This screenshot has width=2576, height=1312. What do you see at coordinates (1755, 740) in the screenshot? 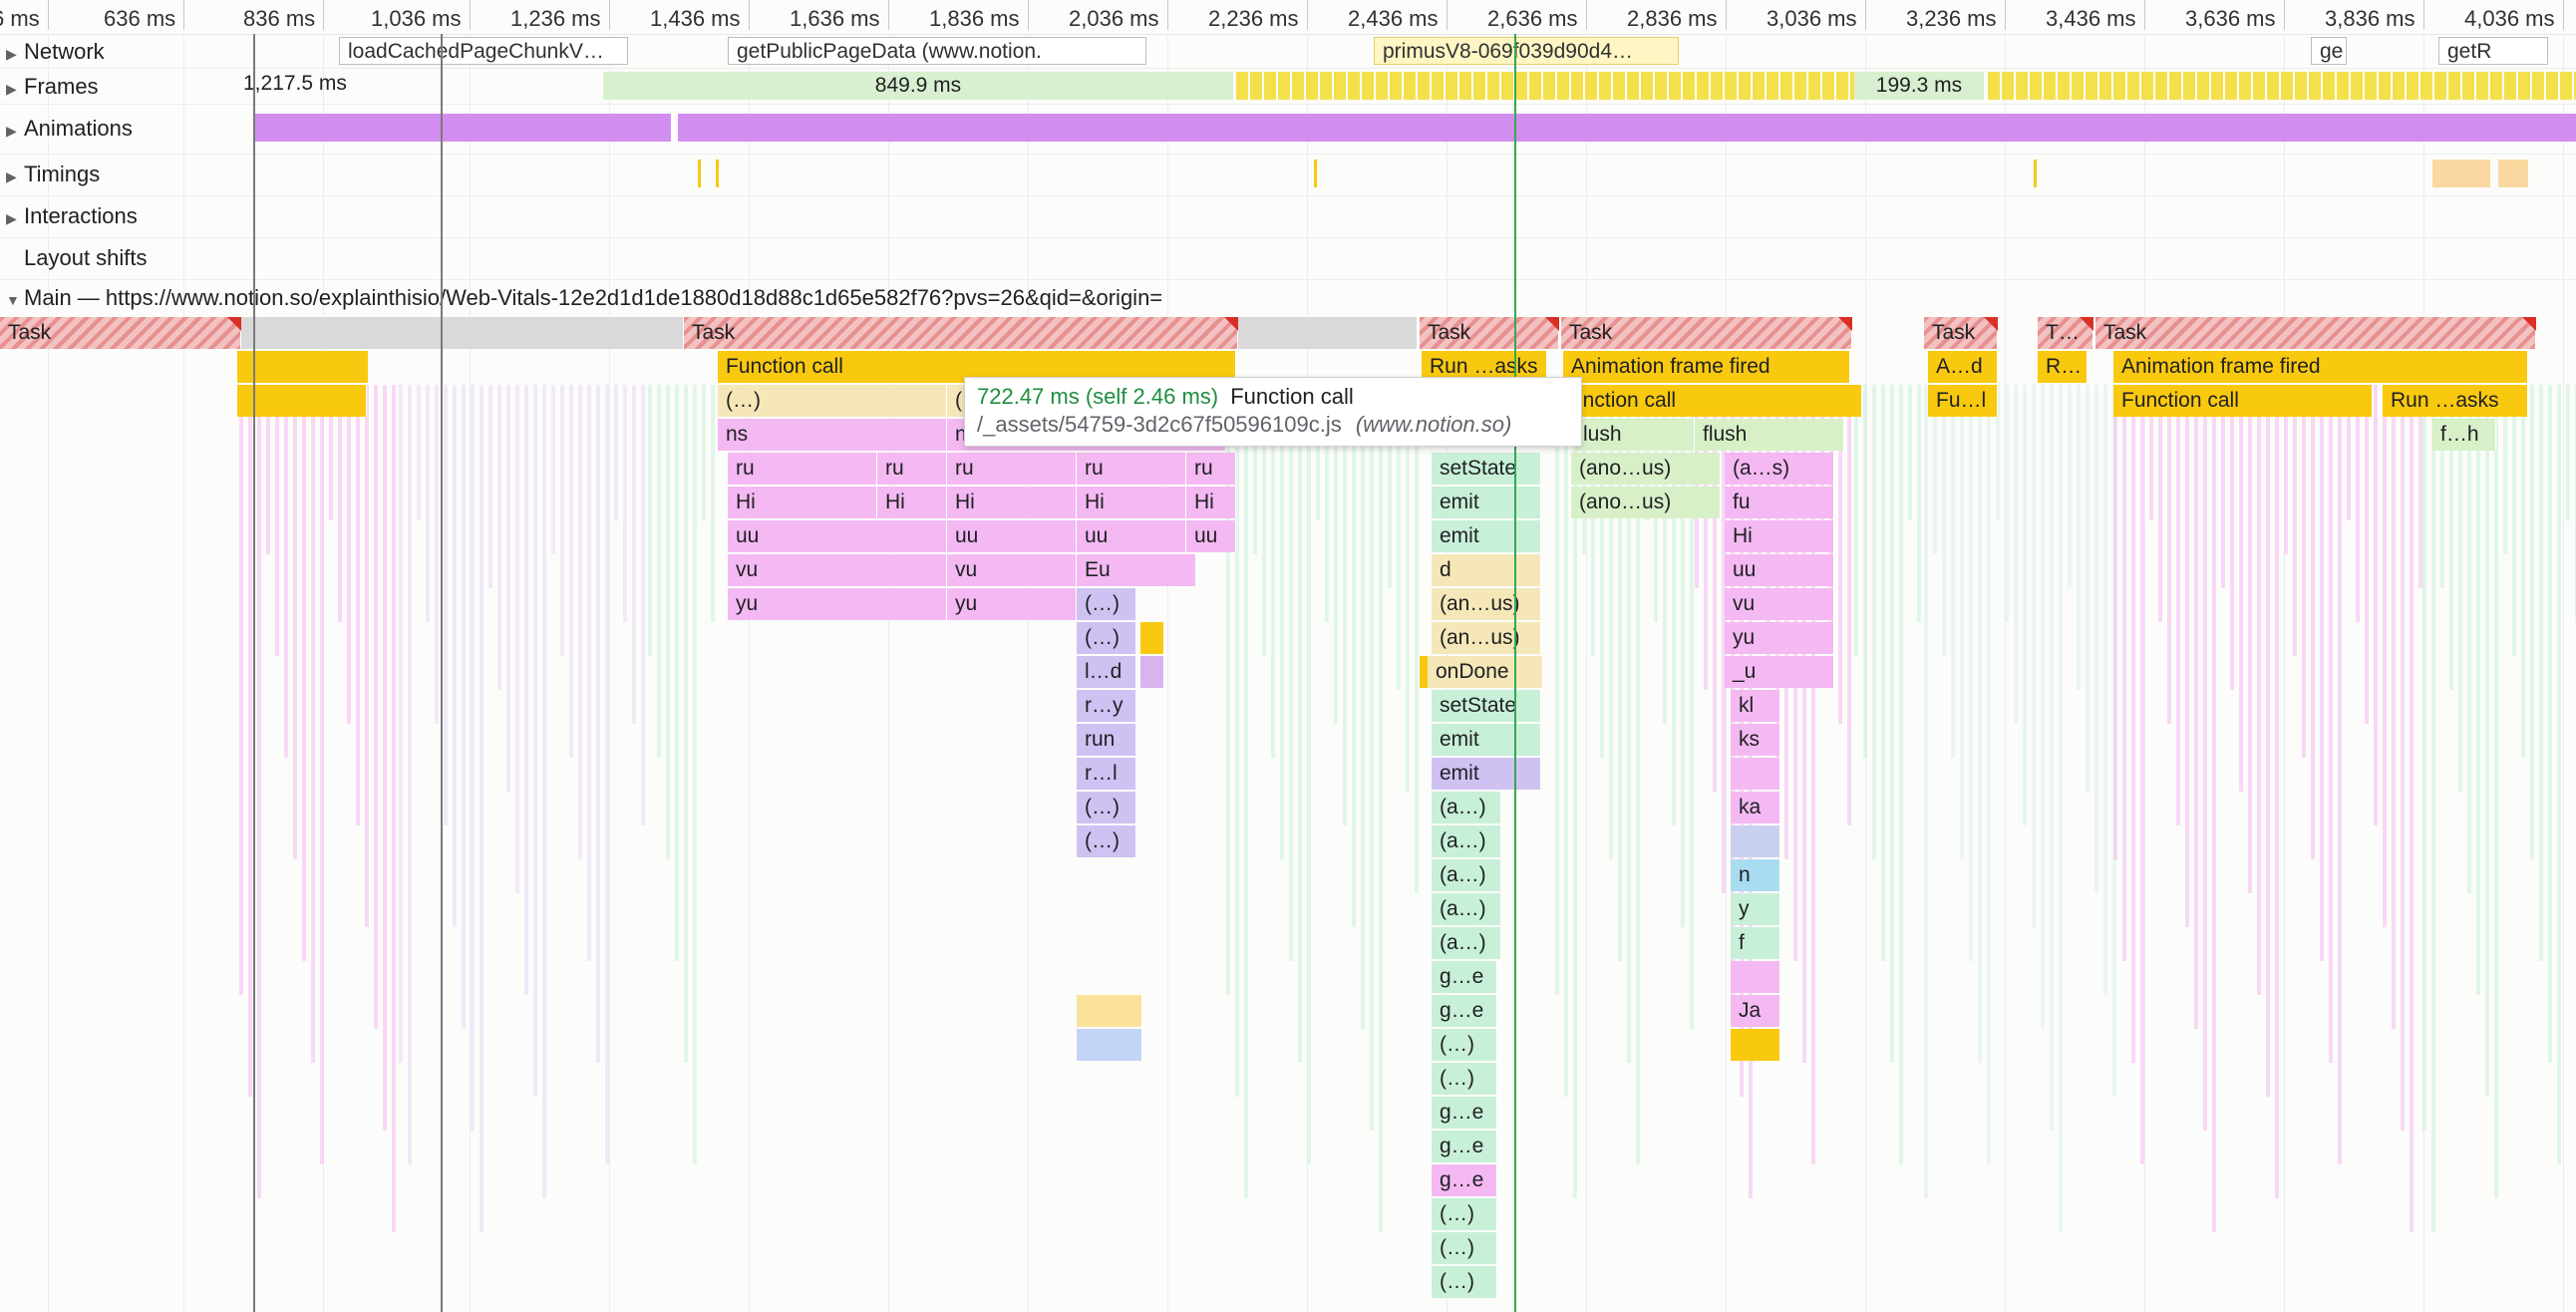
I see `flame-event: ks` at bounding box center [1755, 740].